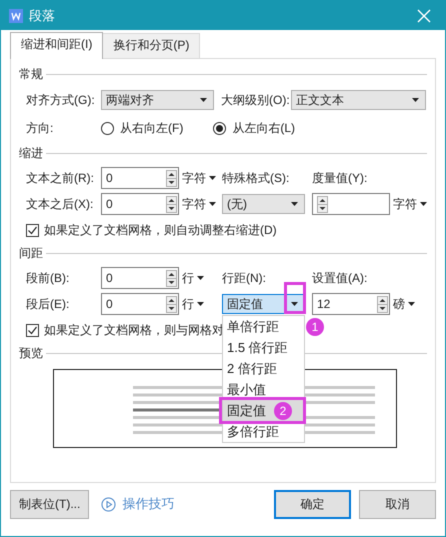  I want to click on checkbox-label: 如果定义了文档网格，则自动调整右缩进(D), so click(160, 230).